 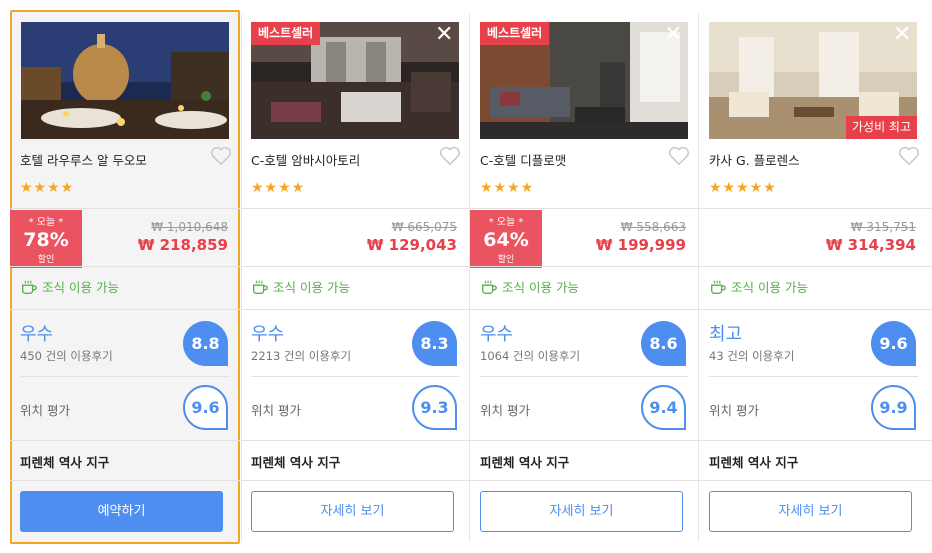 What do you see at coordinates (506, 239) in the screenshot?
I see `deal-badge: * 오늘 * 64% 할인` at bounding box center [506, 239].